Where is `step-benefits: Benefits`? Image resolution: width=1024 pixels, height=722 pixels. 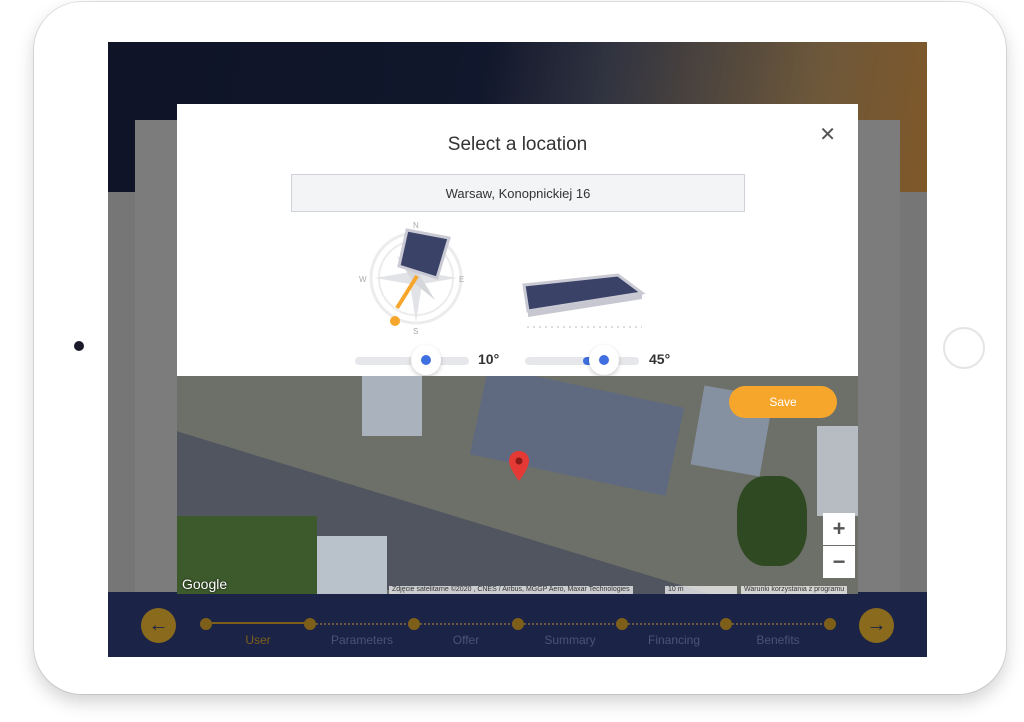 step-benefits: Benefits is located at coordinates (778, 640).